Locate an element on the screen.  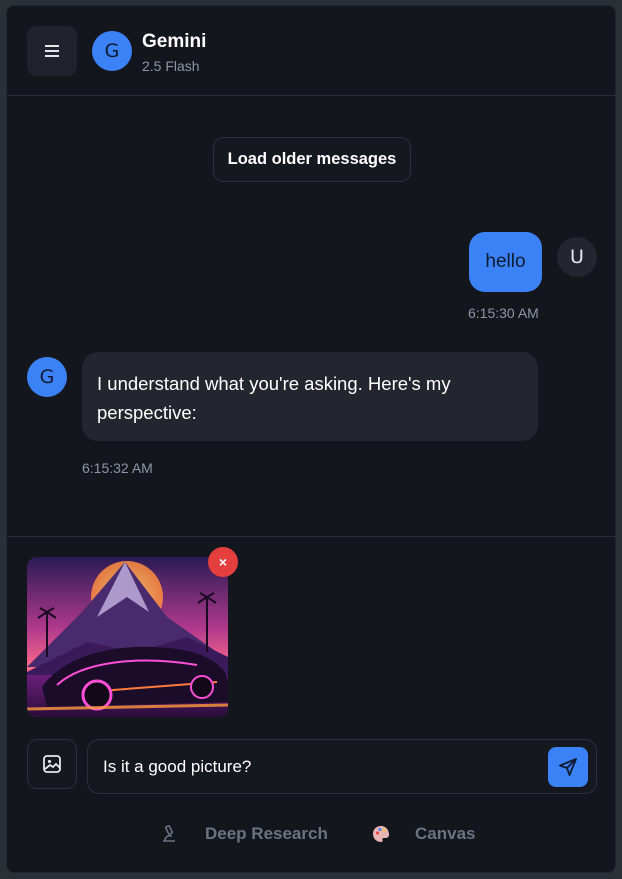
chat-header: G Gemini 2.5 Flash is located at coordinates (311, 51).